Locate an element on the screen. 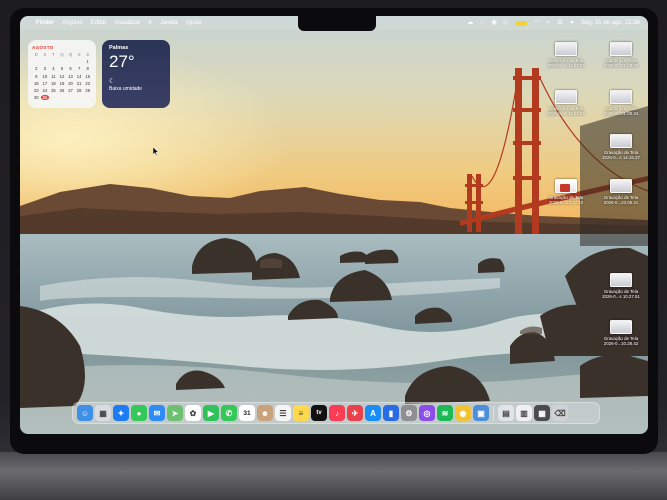  calendar-day: 14 is located at coordinates (79, 76).